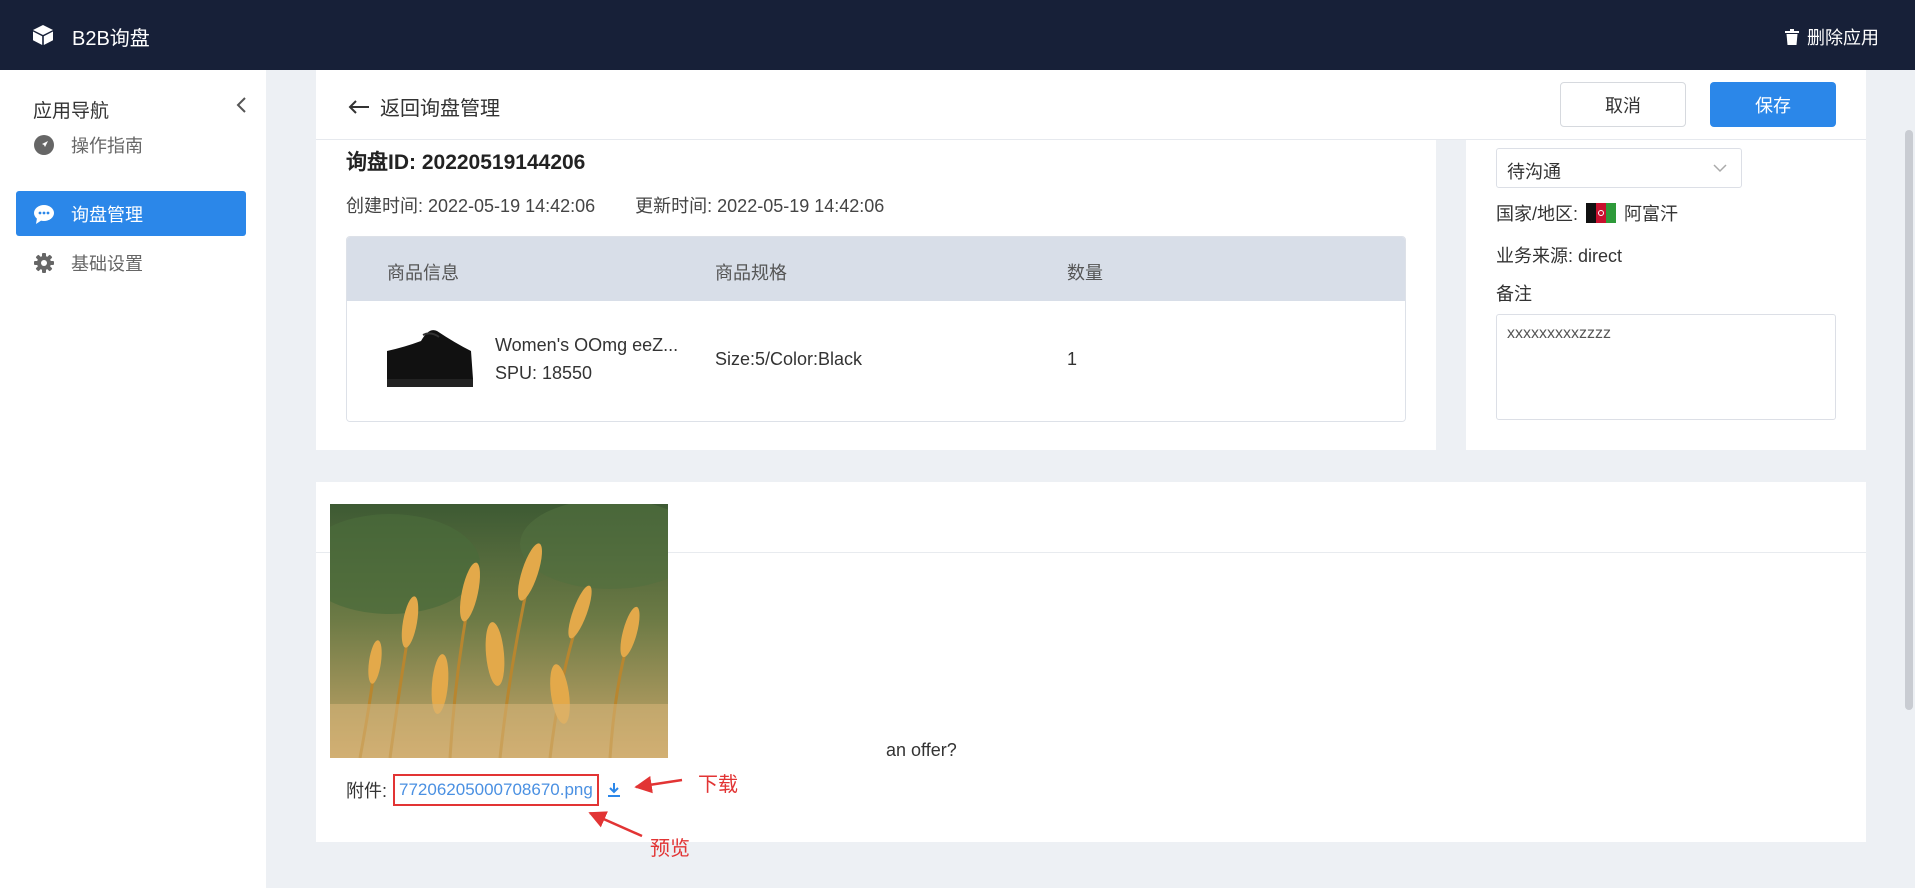 The image size is (1915, 888). I want to click on product-spec: Size:5/Color:Black, so click(789, 359).